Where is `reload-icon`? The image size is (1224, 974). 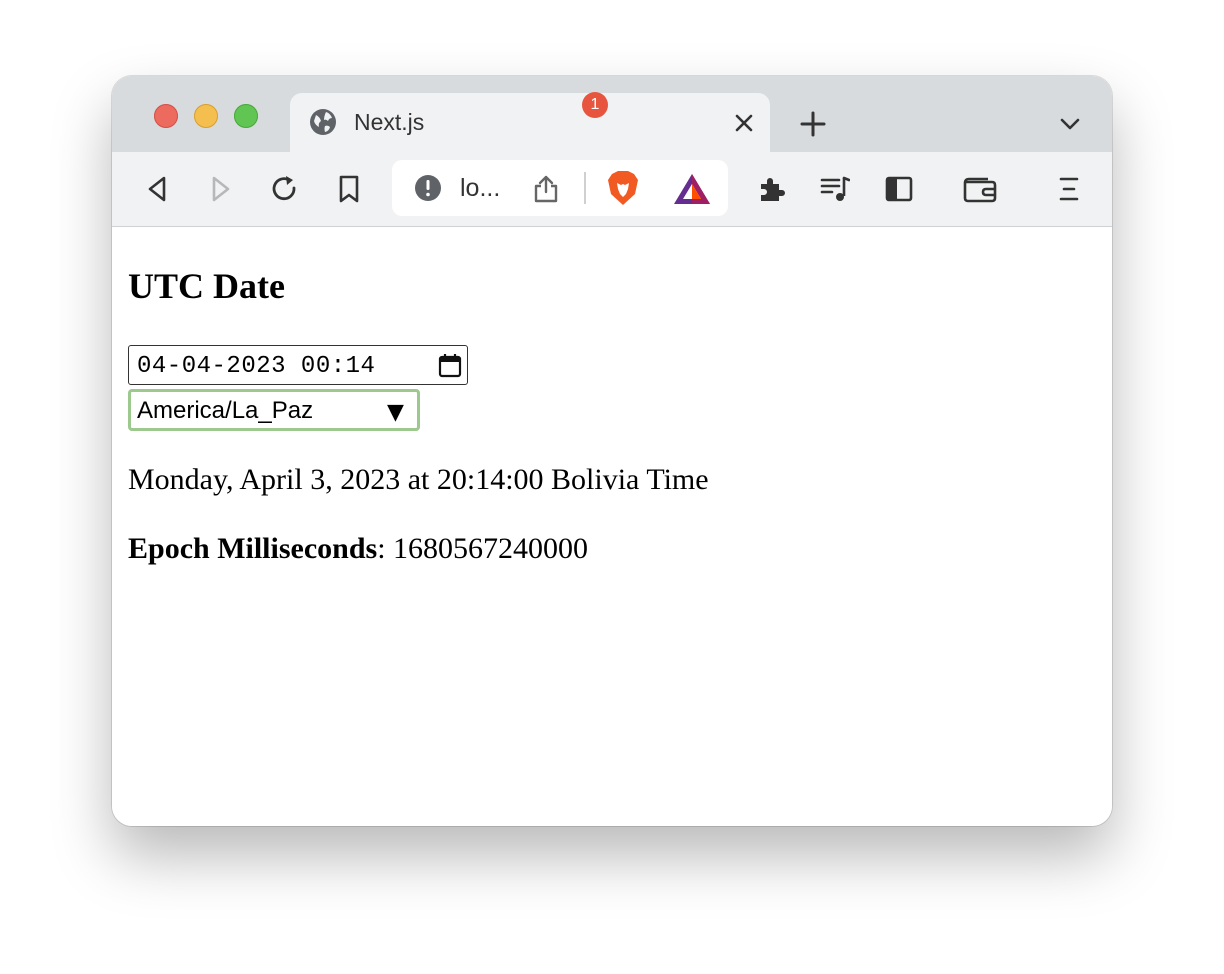 reload-icon is located at coordinates (285, 189).